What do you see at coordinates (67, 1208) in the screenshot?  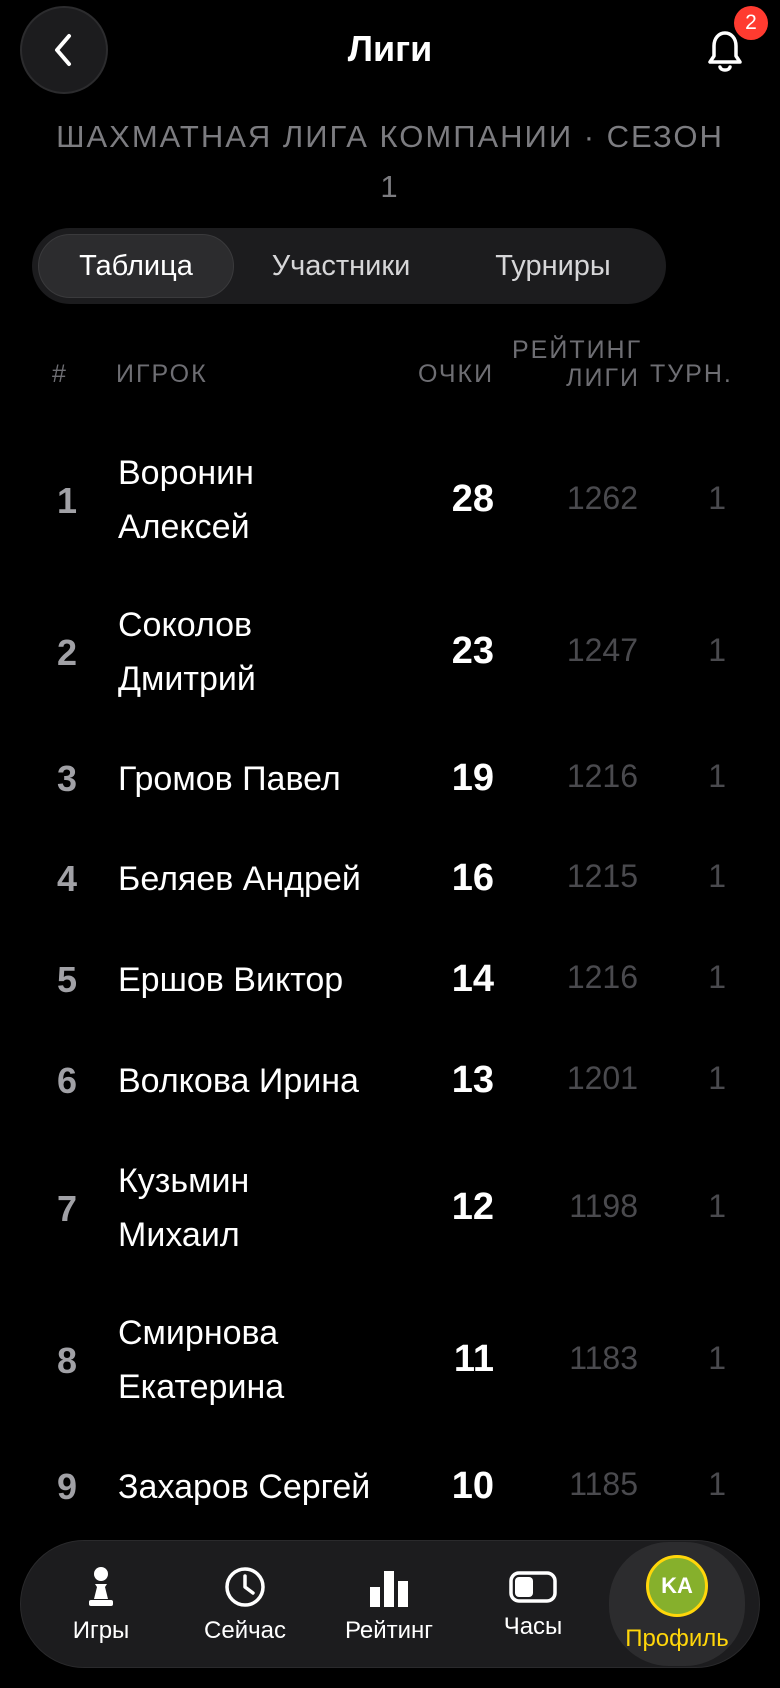 I see `row-rank: 7` at bounding box center [67, 1208].